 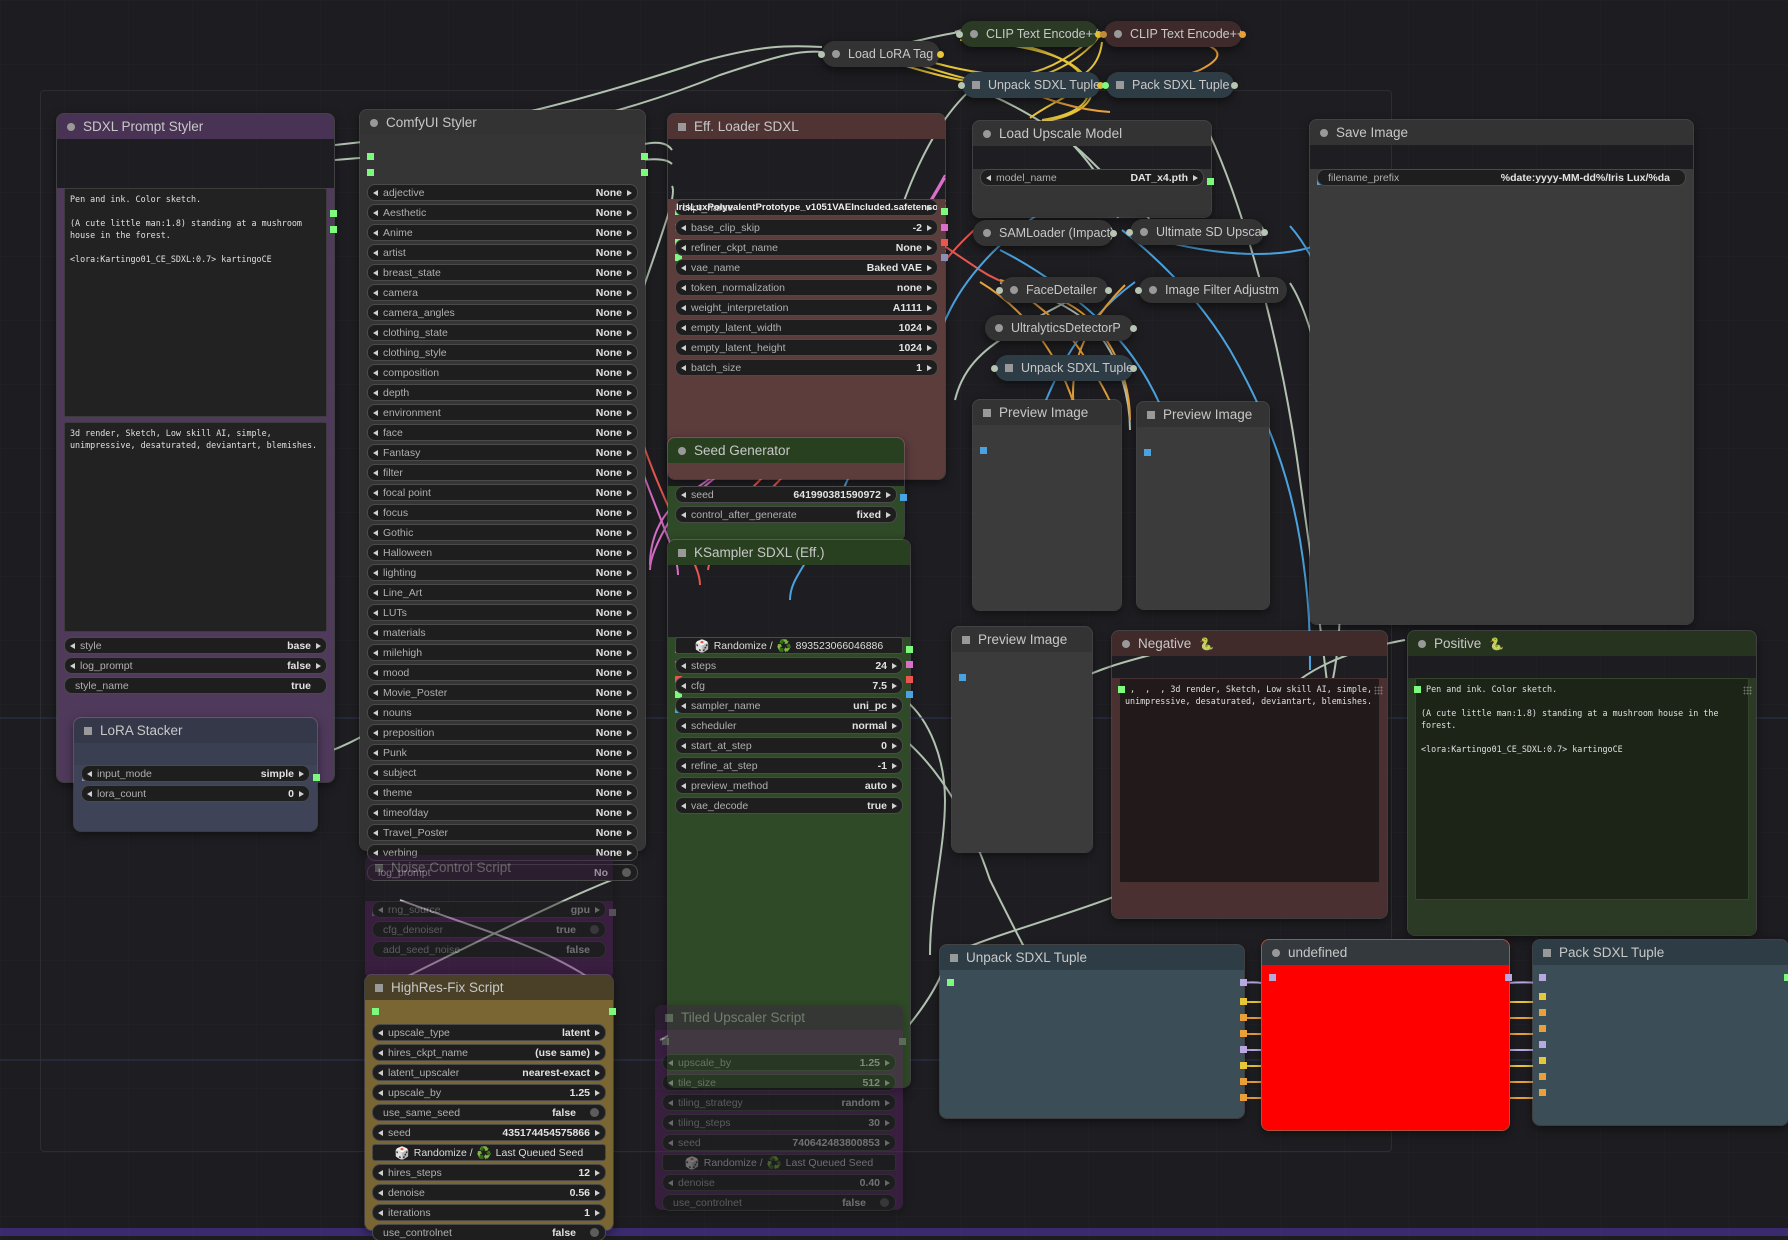 I want to click on node-preview-image-1: Preview Image, so click(x=1047, y=505).